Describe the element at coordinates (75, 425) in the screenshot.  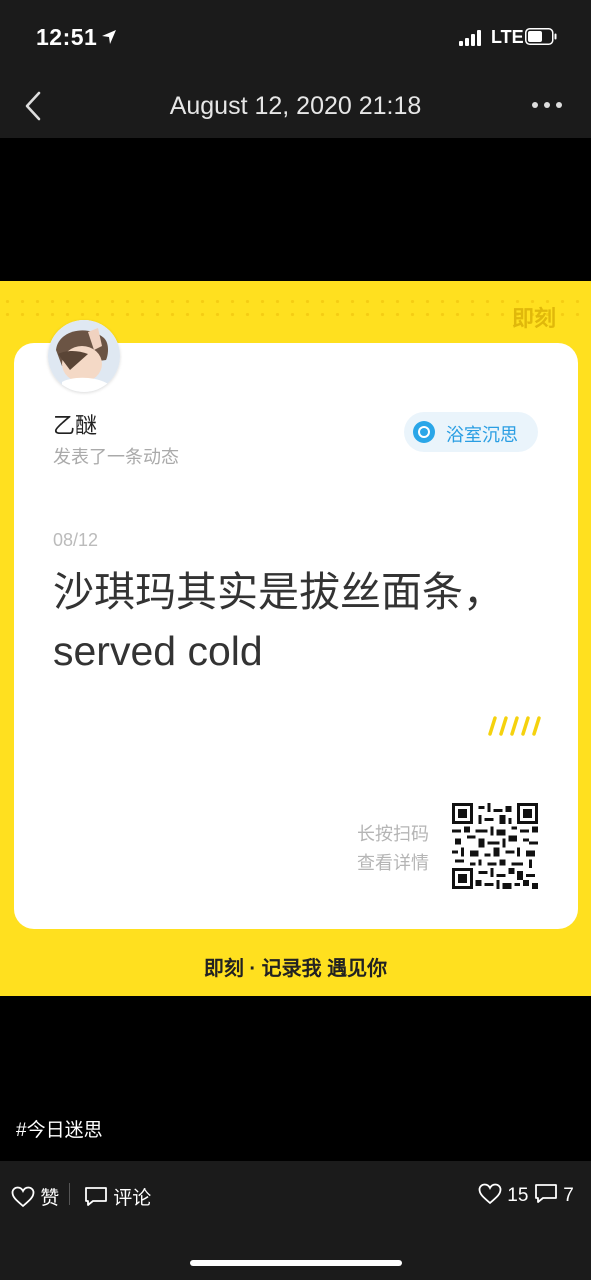
I see `username: 乙醚` at that location.